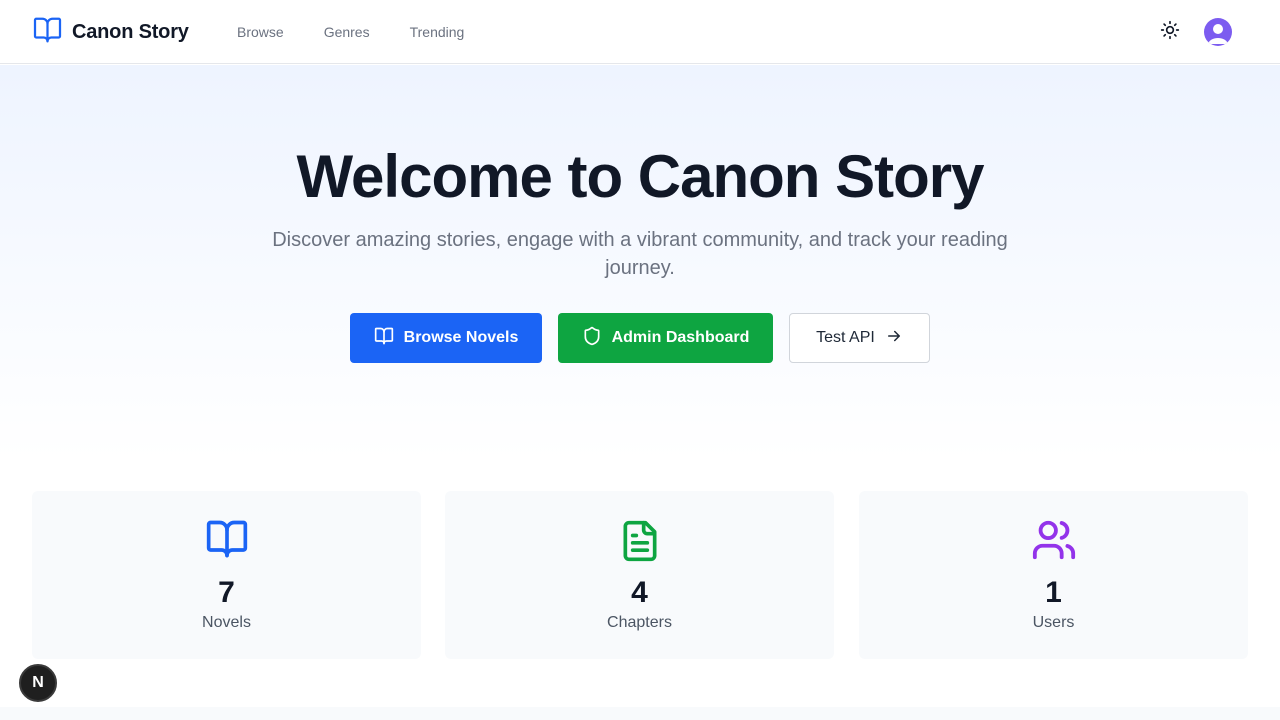 Image resolution: width=1280 pixels, height=720 pixels. Describe the element at coordinates (38, 683) in the screenshot. I see `dev-tools-badge: N` at that location.